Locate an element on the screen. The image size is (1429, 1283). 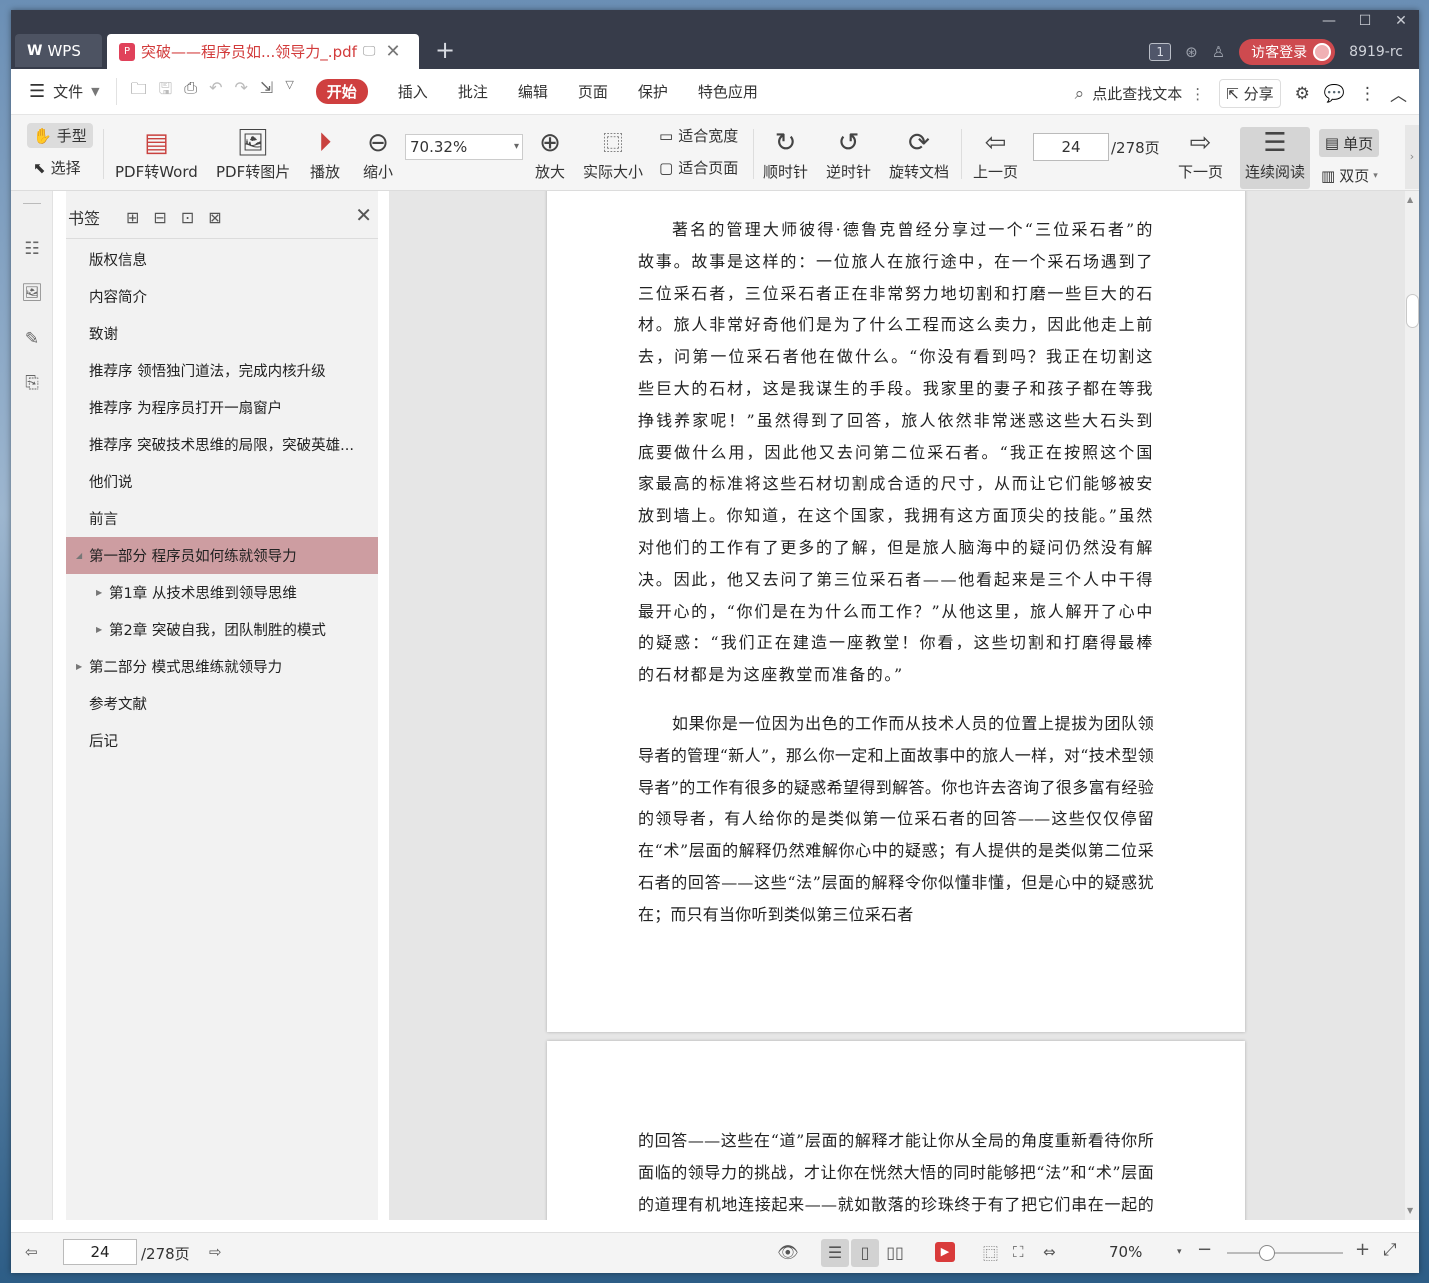
find-text-search: ⌕ 点此查找文本 ⋮ is located at coordinates (1140, 93).